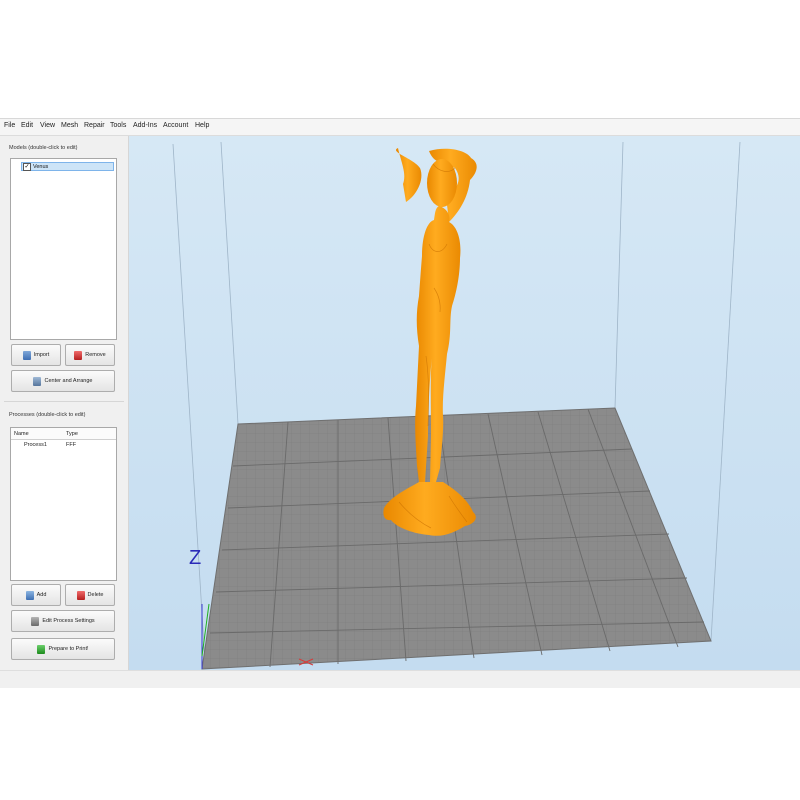 This screenshot has height=800, width=800. I want to click on menu-view: View, so click(47, 125).